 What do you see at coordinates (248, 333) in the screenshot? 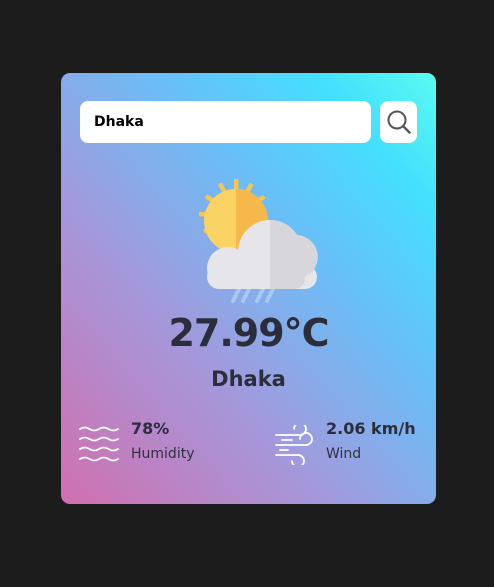
I see `temperature: 27.99°C` at bounding box center [248, 333].